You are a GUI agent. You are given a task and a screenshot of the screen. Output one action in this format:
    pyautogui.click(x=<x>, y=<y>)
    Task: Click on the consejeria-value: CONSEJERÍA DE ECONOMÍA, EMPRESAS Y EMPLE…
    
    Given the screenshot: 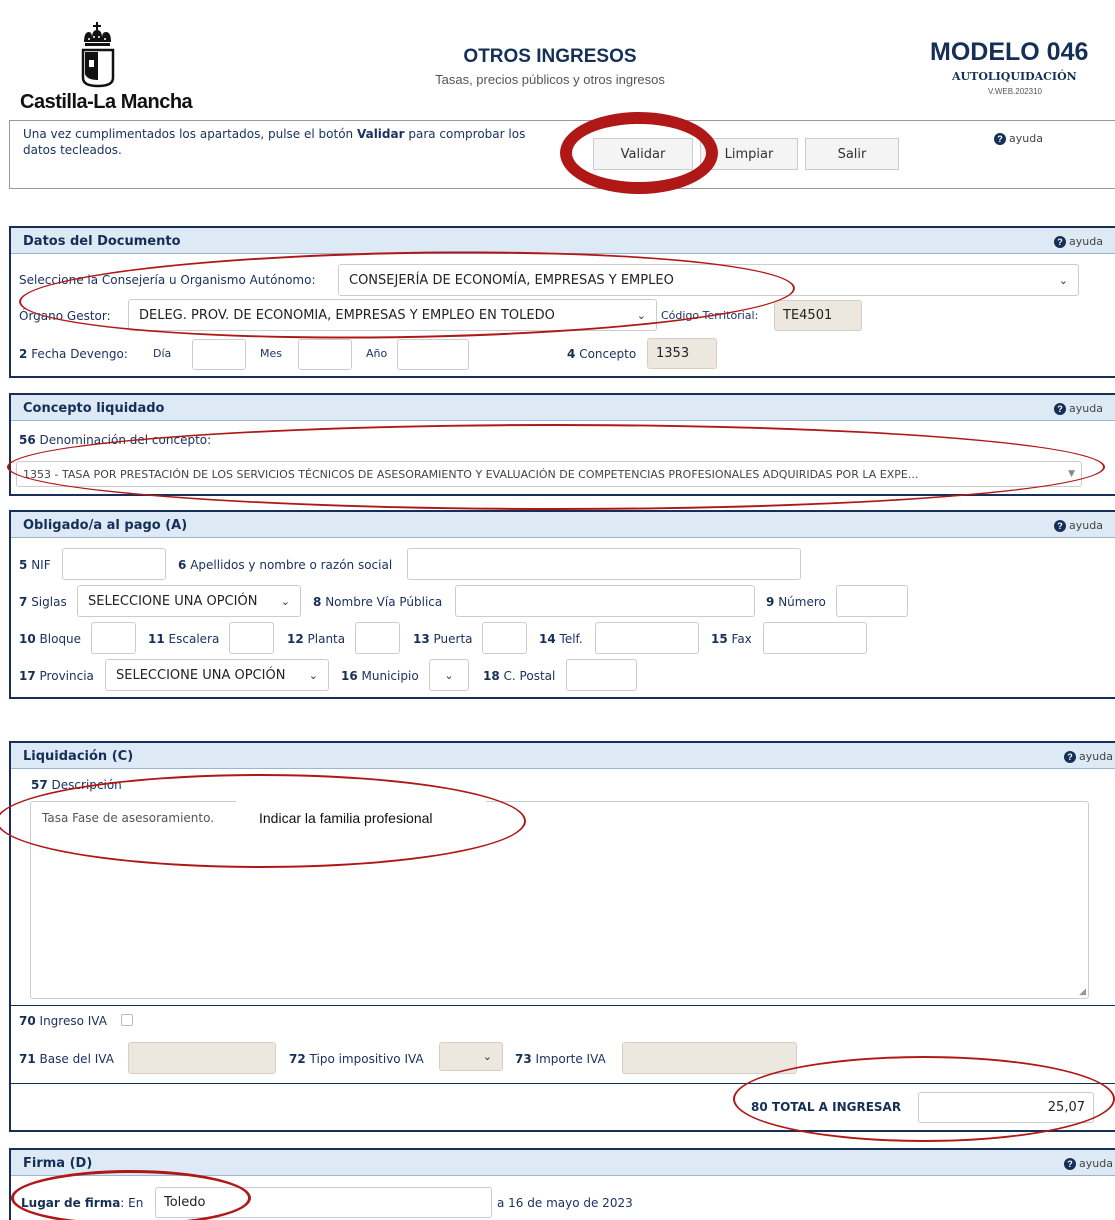 What is the action you would take?
    pyautogui.click(x=511, y=280)
    